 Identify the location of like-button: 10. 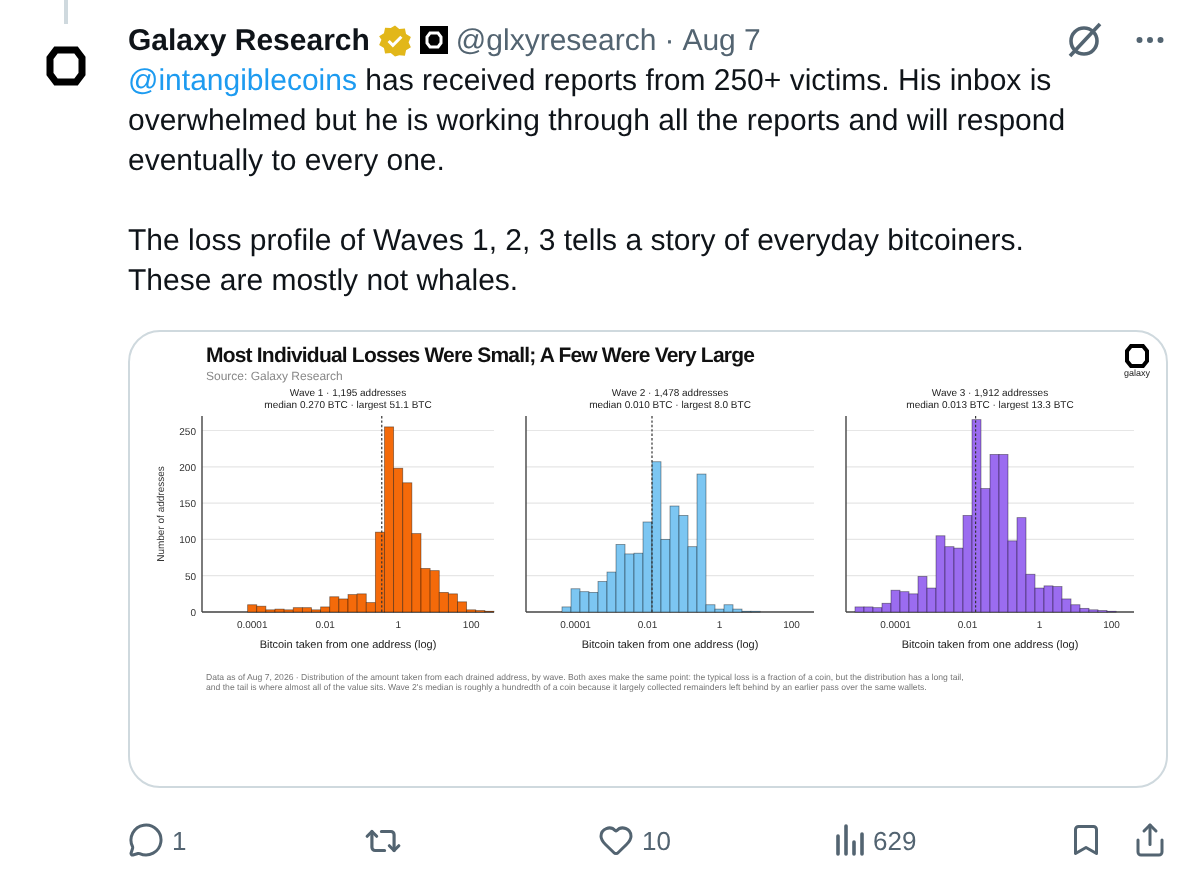
(715, 840).